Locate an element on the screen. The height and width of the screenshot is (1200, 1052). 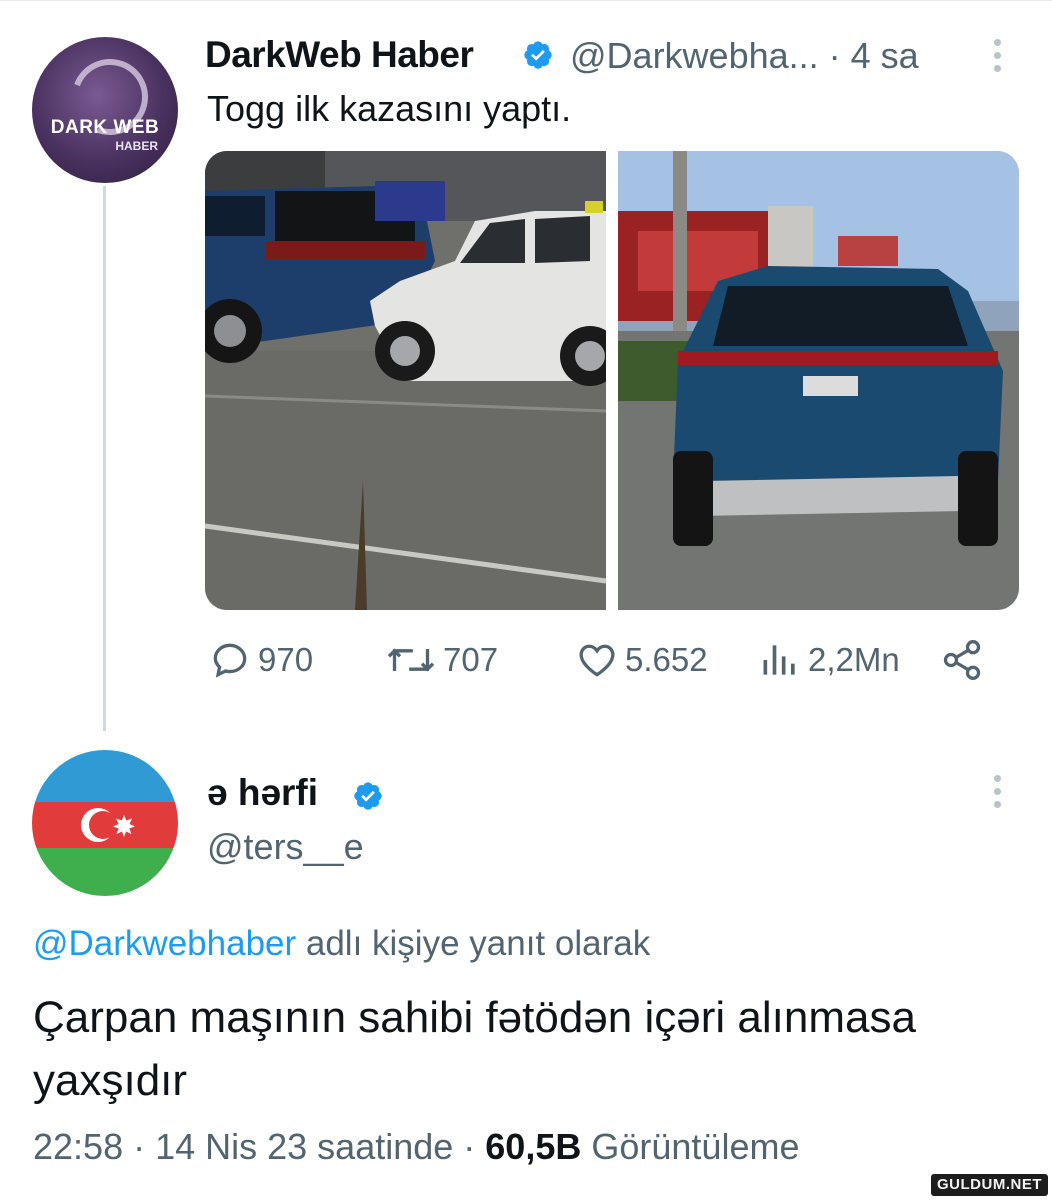
like-count: 5.652 is located at coordinates (666, 659).